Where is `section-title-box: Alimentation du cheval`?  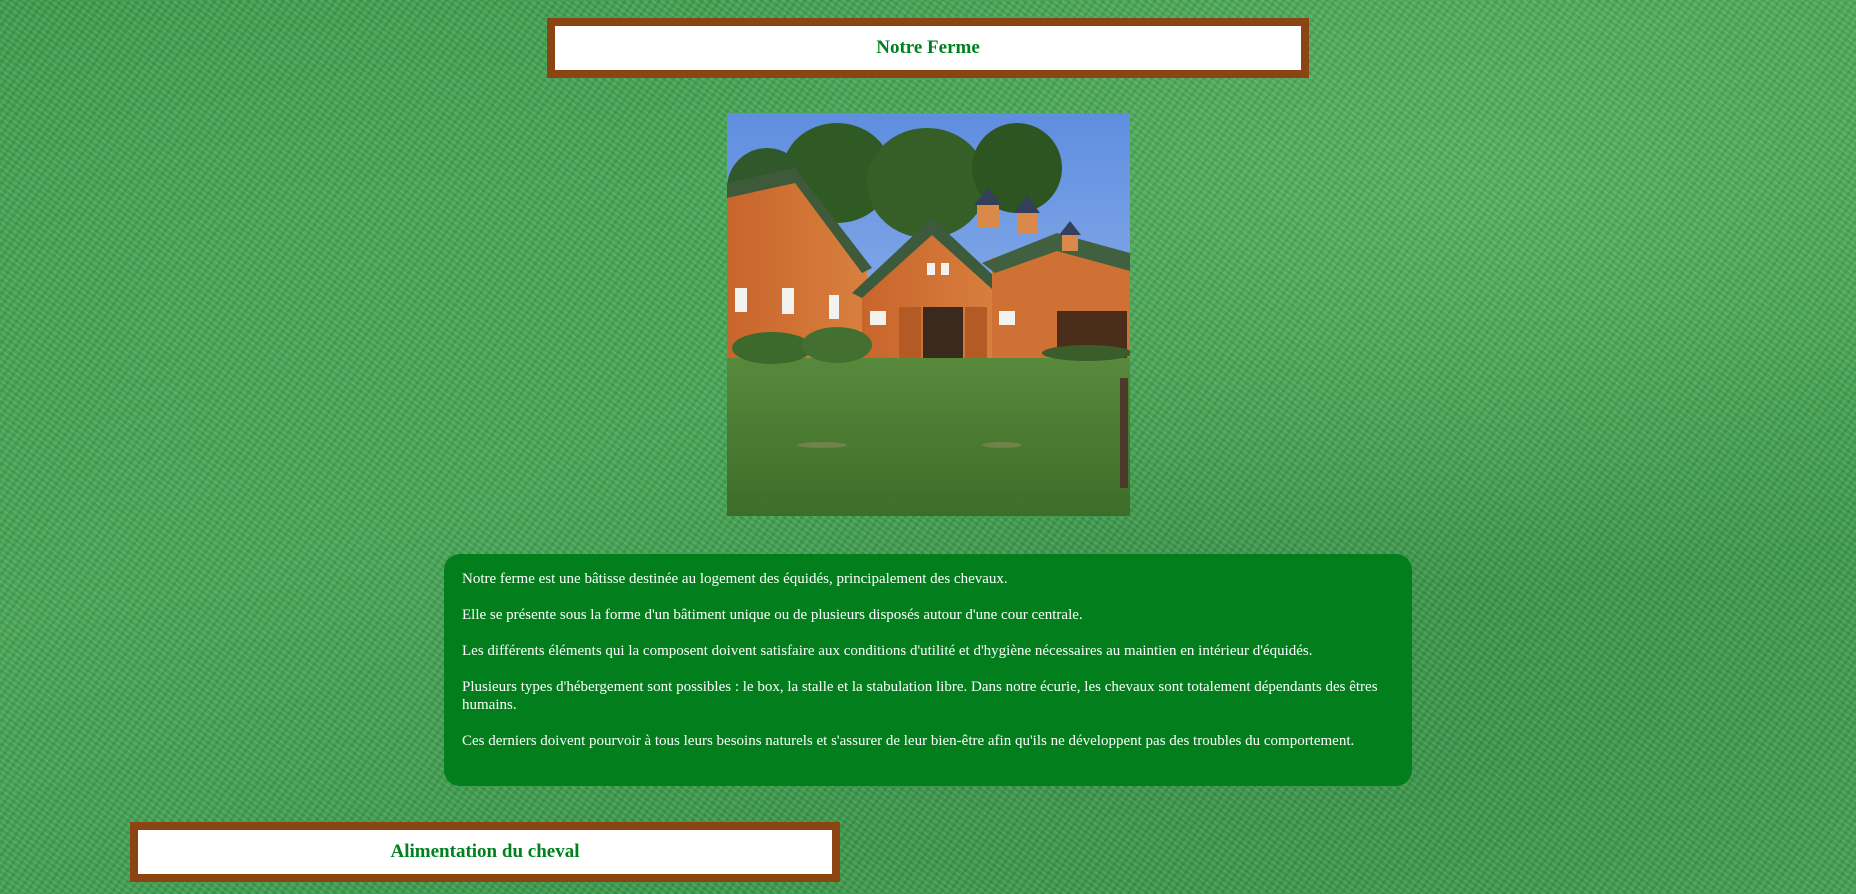 section-title-box: Alimentation du cheval is located at coordinates (485, 852).